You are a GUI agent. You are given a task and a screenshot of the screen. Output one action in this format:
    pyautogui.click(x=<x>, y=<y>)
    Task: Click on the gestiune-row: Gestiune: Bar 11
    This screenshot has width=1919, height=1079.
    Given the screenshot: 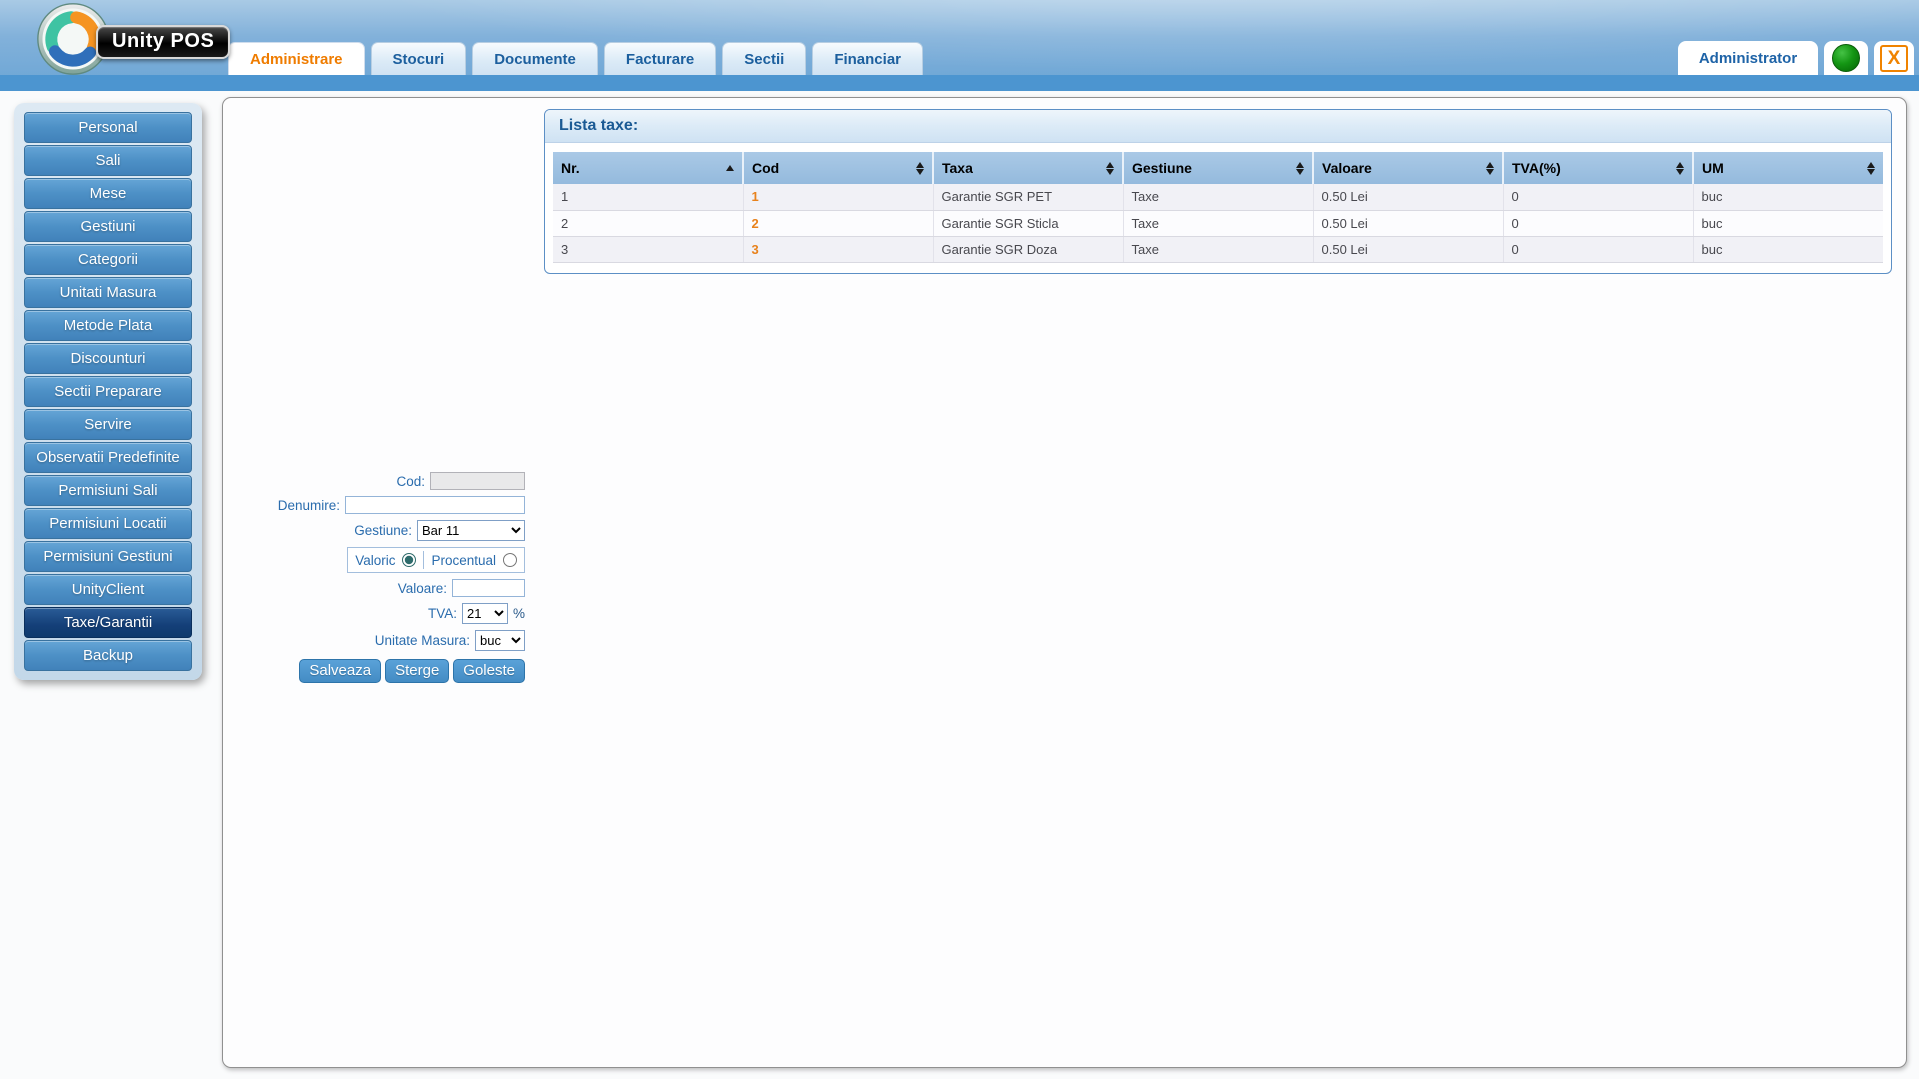 What is the action you would take?
    pyautogui.click(x=394, y=530)
    